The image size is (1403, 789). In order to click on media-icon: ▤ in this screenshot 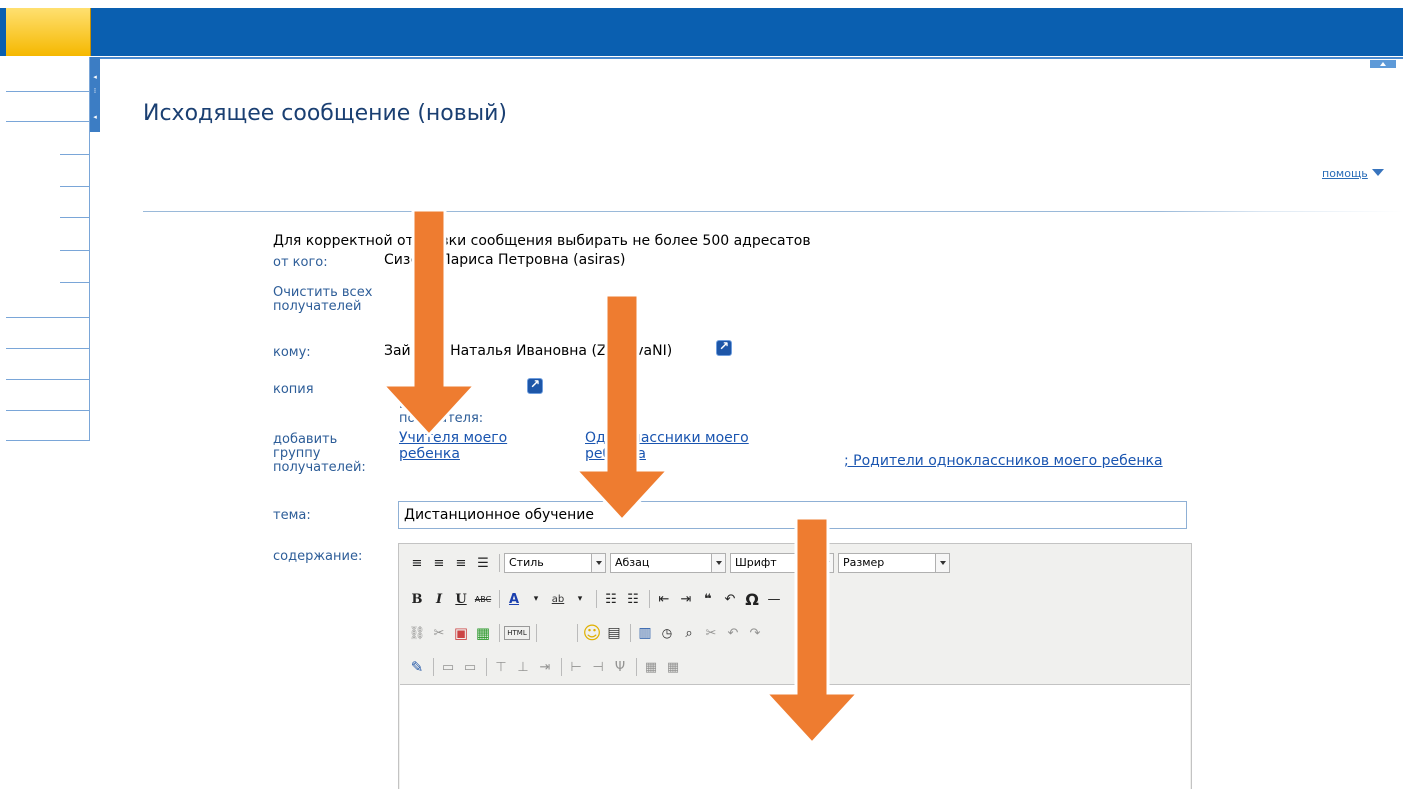, I will do `click(614, 633)`.